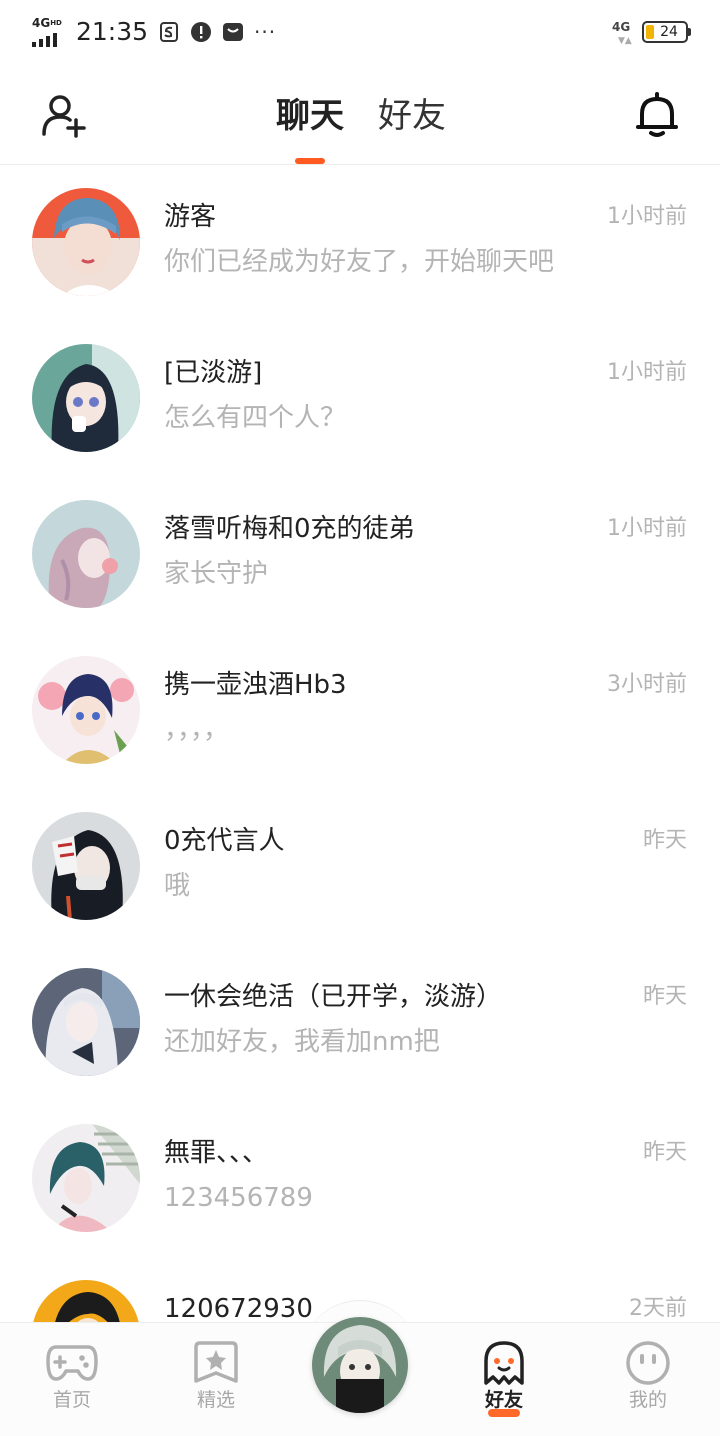 The image size is (720, 1436). I want to click on chat-last-message: 123456789, so click(238, 1198).